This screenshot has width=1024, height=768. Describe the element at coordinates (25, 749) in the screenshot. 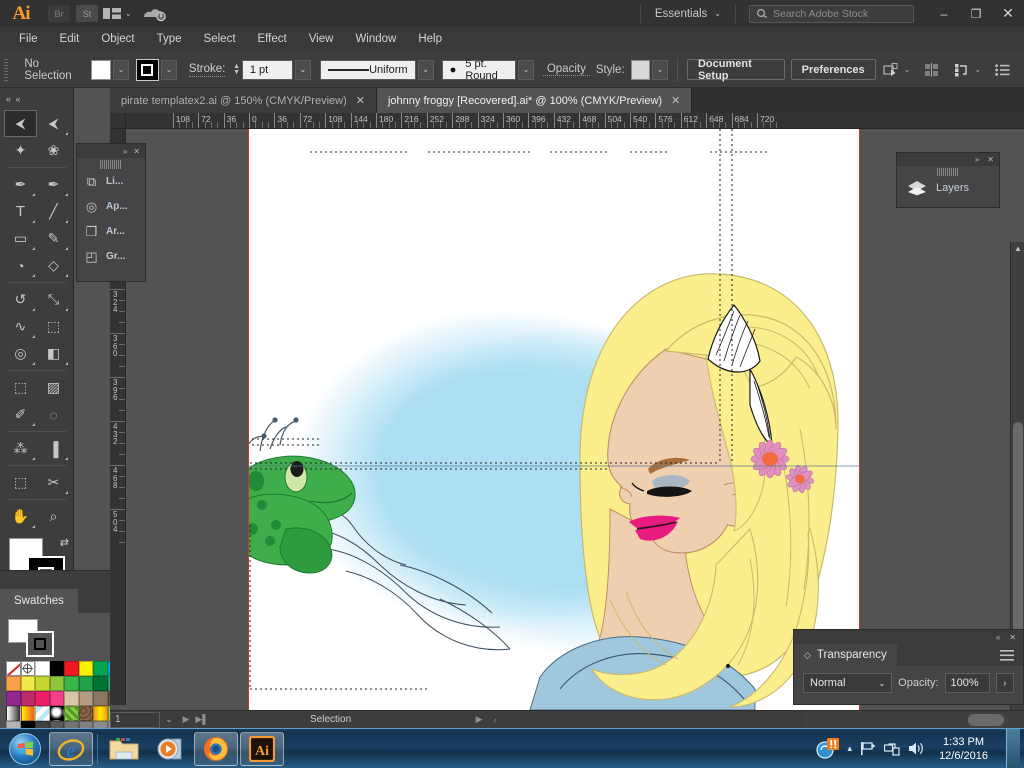

I see `windows-start-orb` at that location.